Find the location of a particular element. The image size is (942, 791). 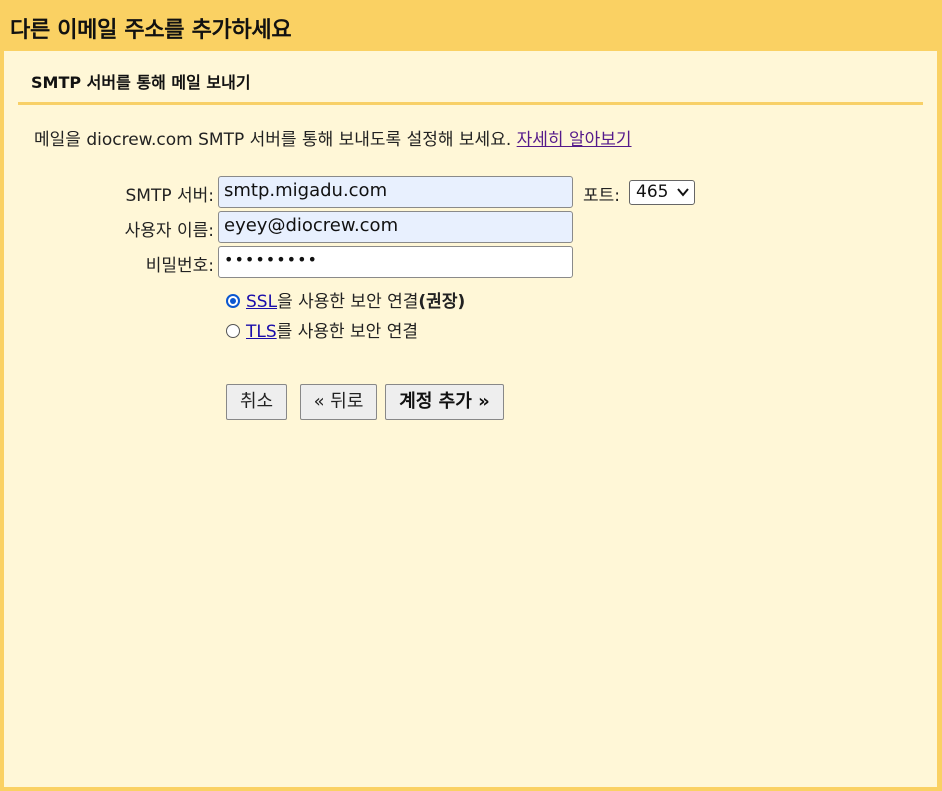

port-label: 포트: is located at coordinates (602, 196).